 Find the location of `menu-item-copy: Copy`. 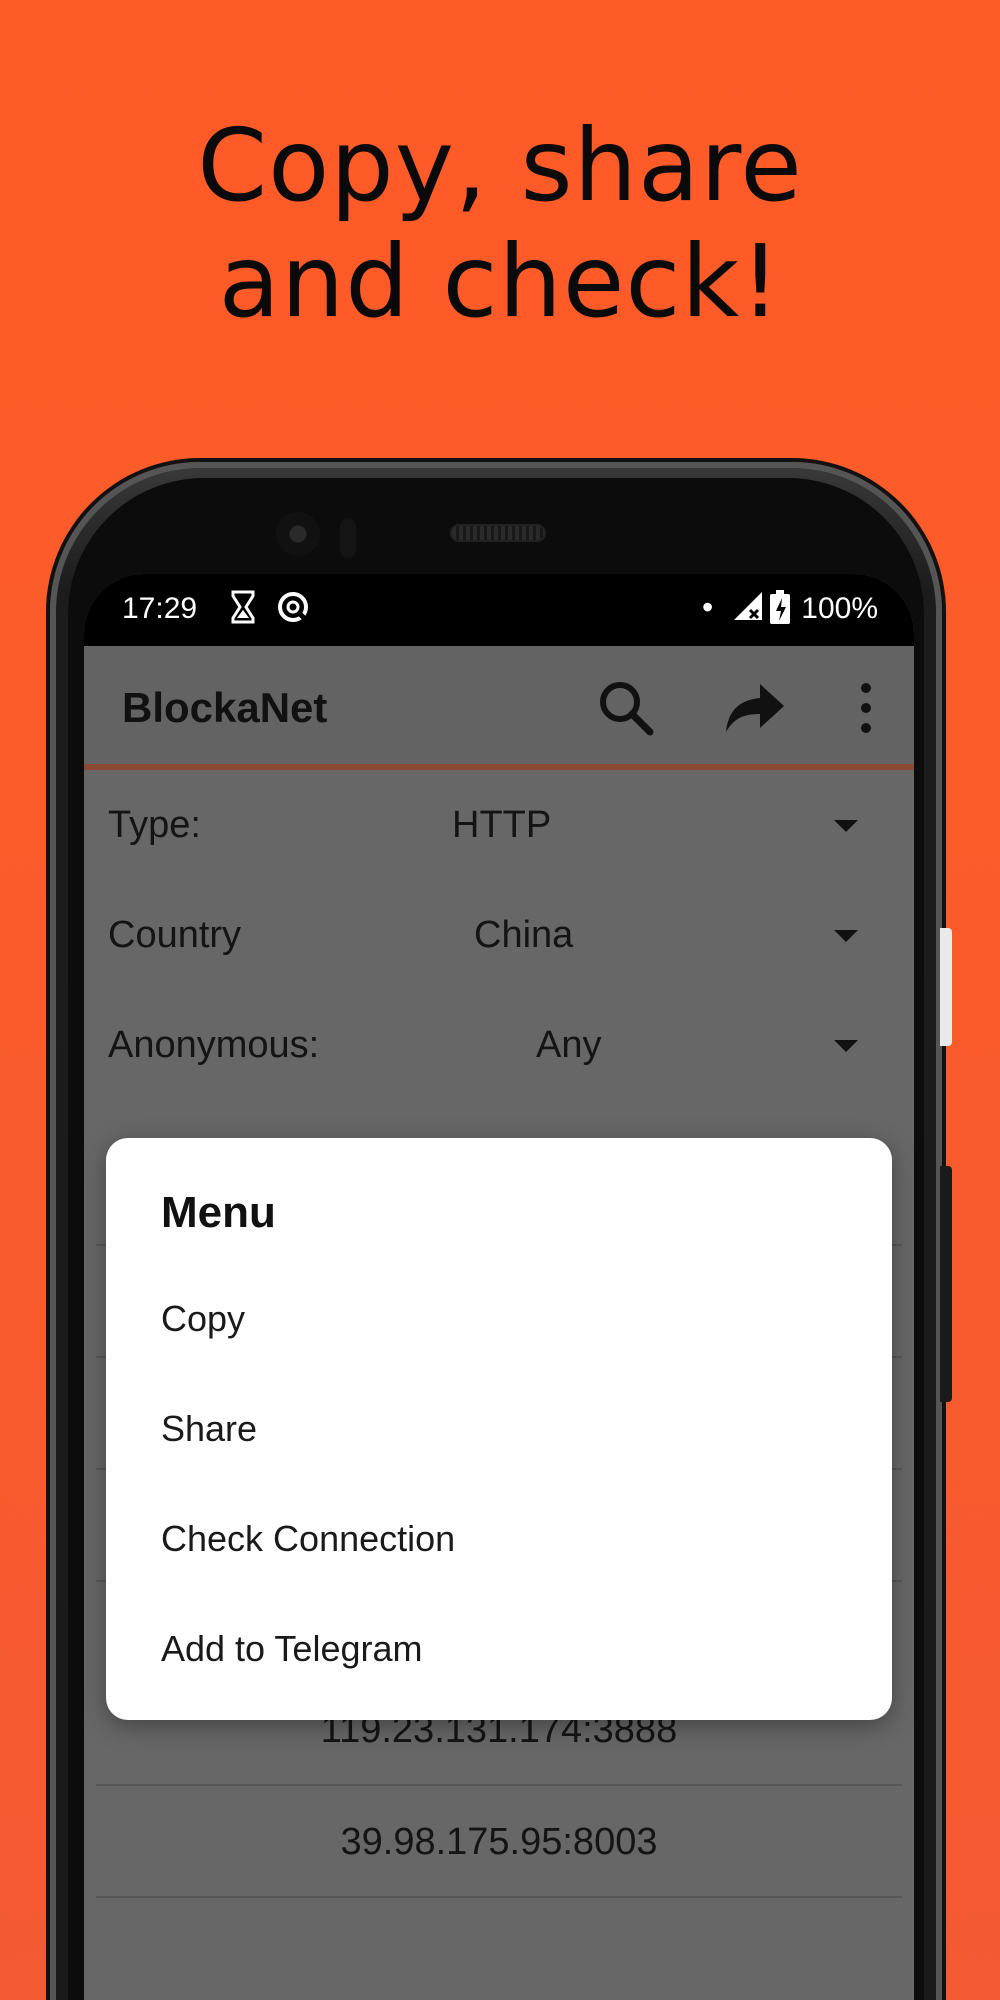

menu-item-copy: Copy is located at coordinates (203, 1319).